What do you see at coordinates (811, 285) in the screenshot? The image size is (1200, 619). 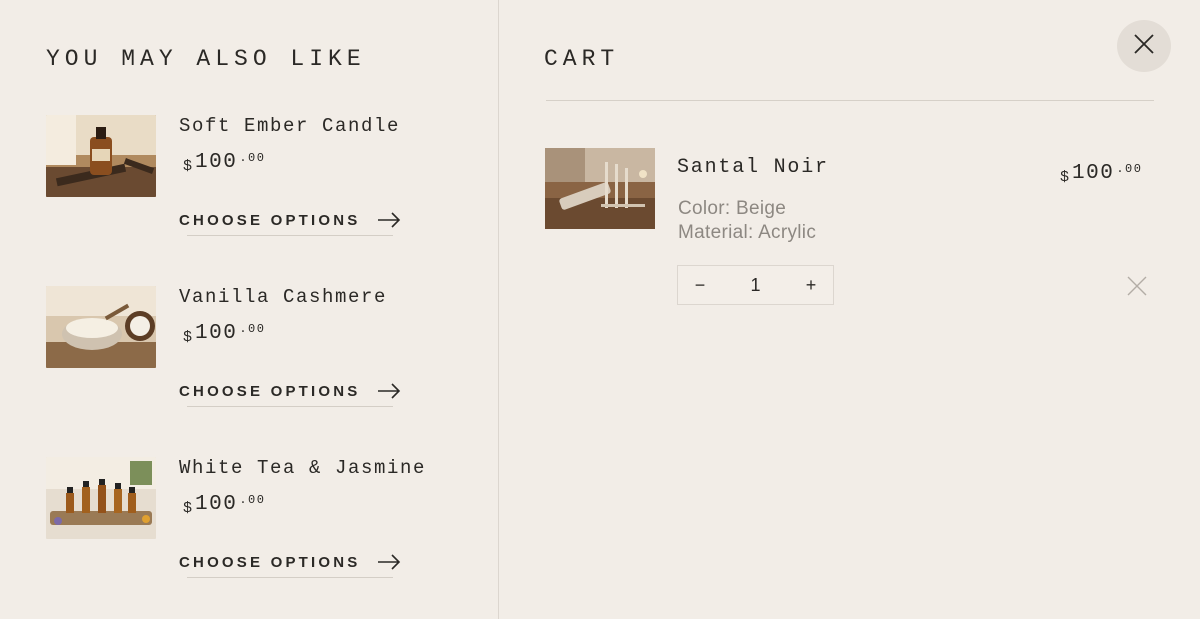 I see `increase-quantity-button: +` at bounding box center [811, 285].